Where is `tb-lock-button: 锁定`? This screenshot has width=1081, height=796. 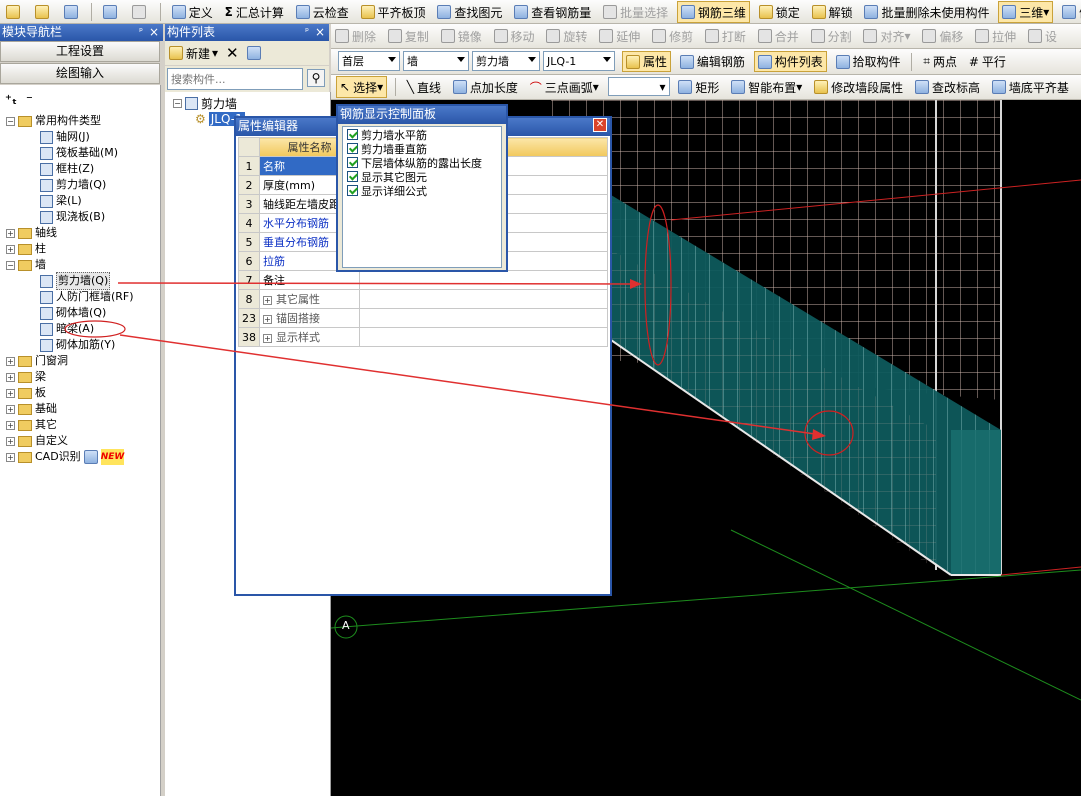 tb-lock-button: 锁定 is located at coordinates (779, 12).